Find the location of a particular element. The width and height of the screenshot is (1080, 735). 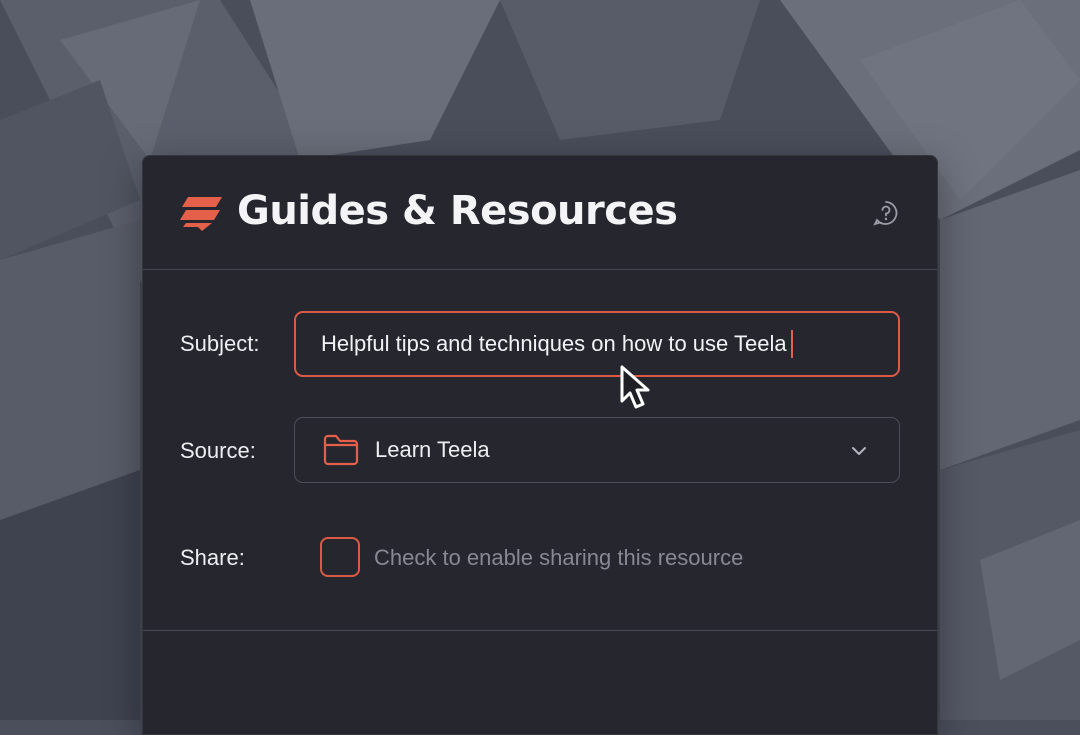

source-label: Source: is located at coordinates (218, 450).